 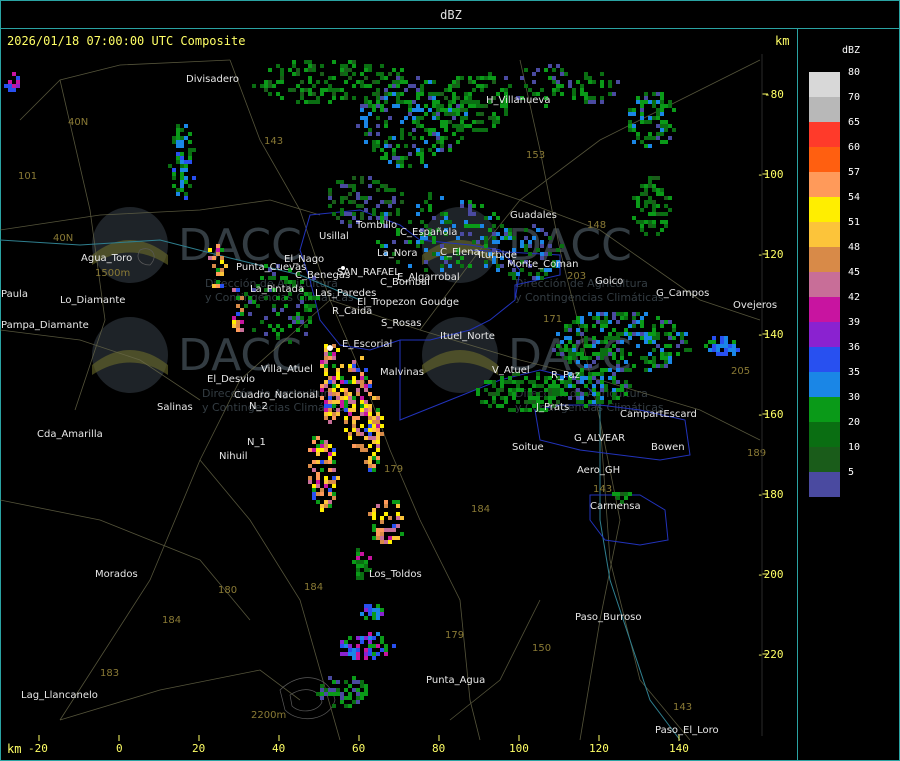 What do you see at coordinates (334, 236) in the screenshot?
I see `town-label: Usillal` at bounding box center [334, 236].